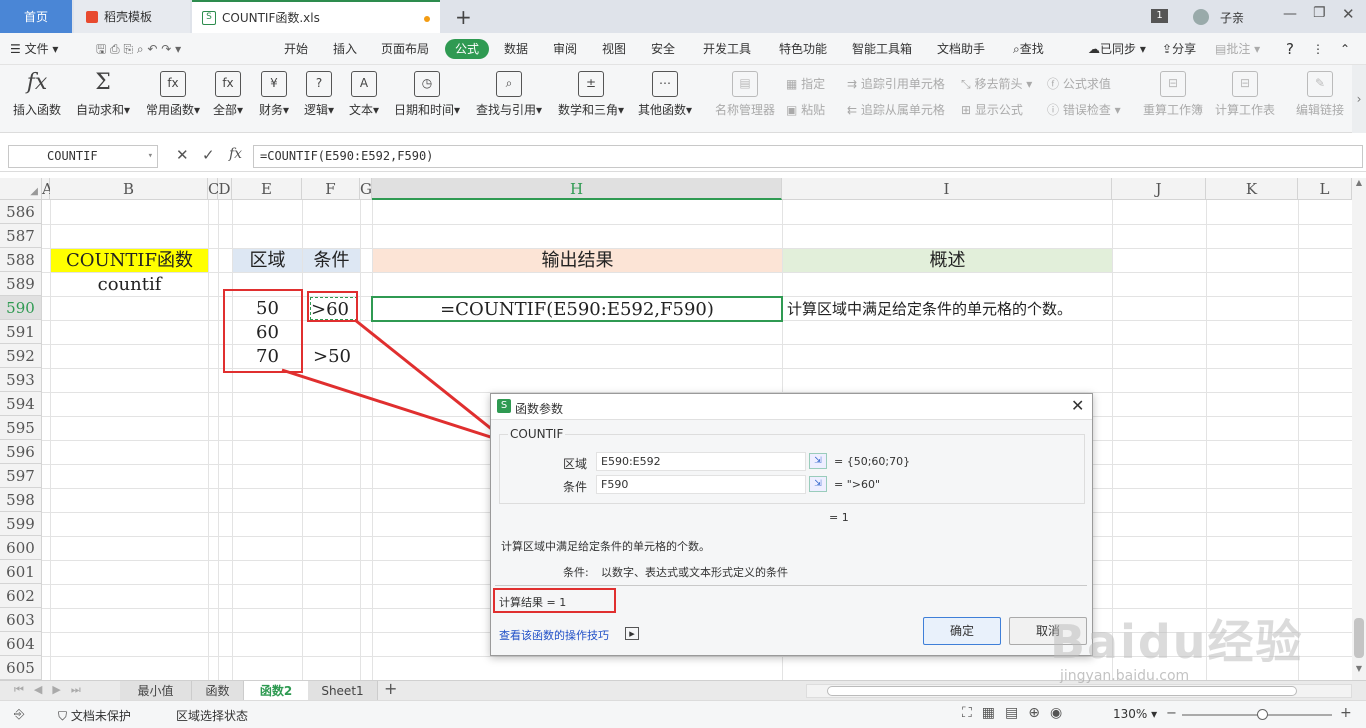 The height and width of the screenshot is (728, 1366). Describe the element at coordinates (896, 109) in the screenshot. I see `trace-dependents-button: ⇇ 追踪从属单元格` at that location.